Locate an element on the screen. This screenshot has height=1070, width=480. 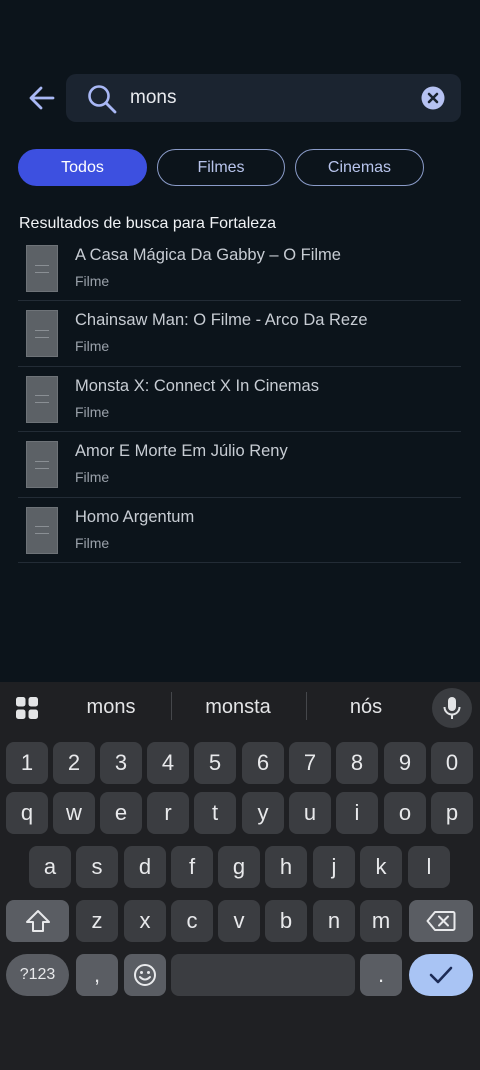
result-title: Amor E Morte Em Júlio Reny is located at coordinates (181, 451).